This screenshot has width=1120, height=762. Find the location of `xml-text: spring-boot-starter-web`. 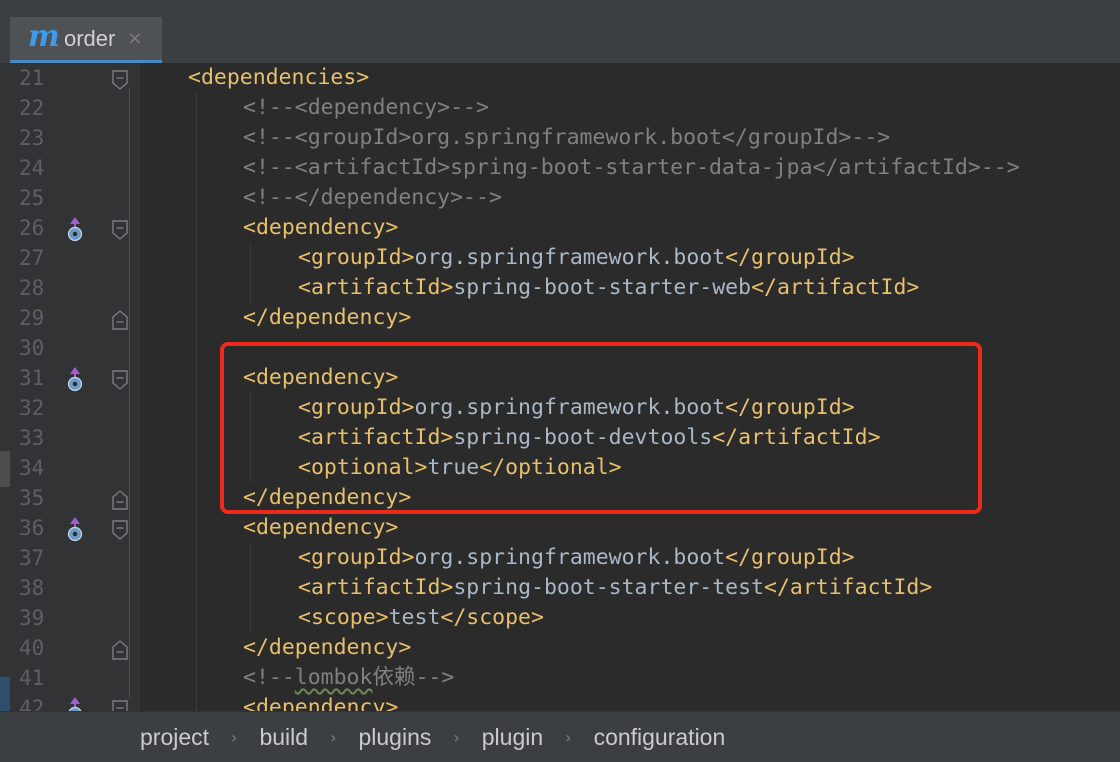

xml-text: spring-boot-starter-web is located at coordinates (602, 287).